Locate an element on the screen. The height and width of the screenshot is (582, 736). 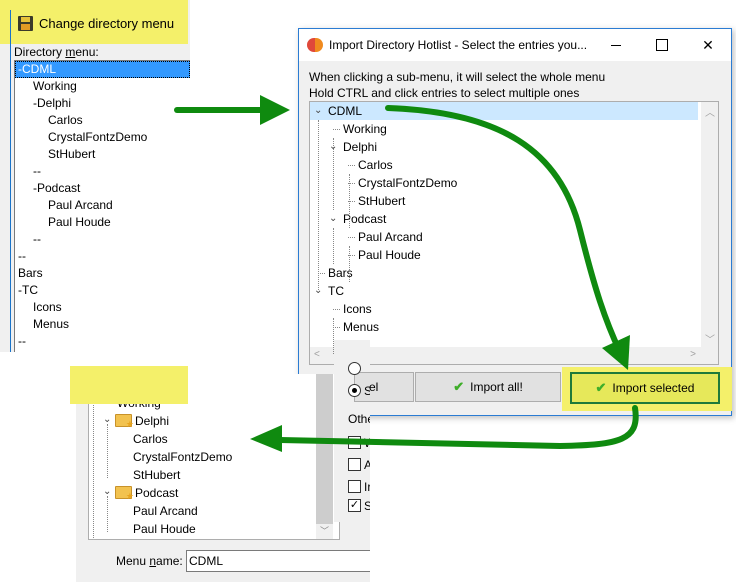
scroll-up-icon: ︿ is located at coordinates (710, 111).